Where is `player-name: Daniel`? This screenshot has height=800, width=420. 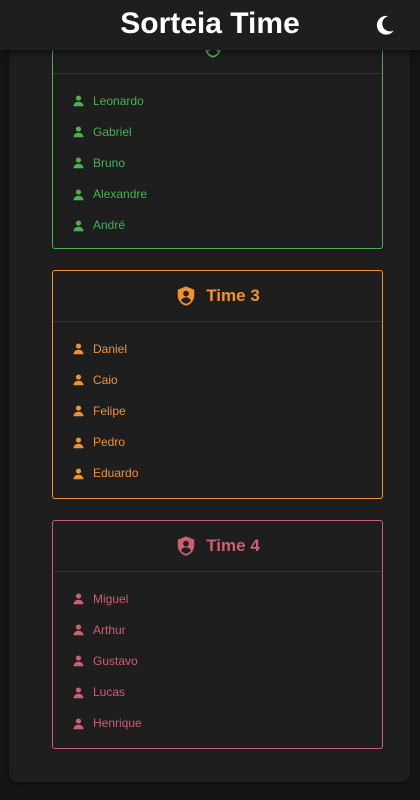 player-name: Daniel is located at coordinates (110, 348).